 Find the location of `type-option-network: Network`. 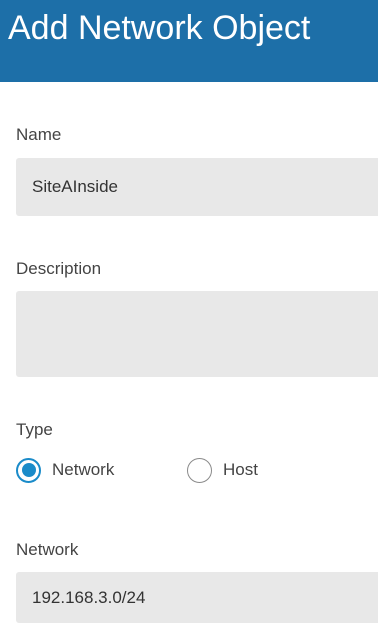

type-option-network: Network is located at coordinates (65, 470).